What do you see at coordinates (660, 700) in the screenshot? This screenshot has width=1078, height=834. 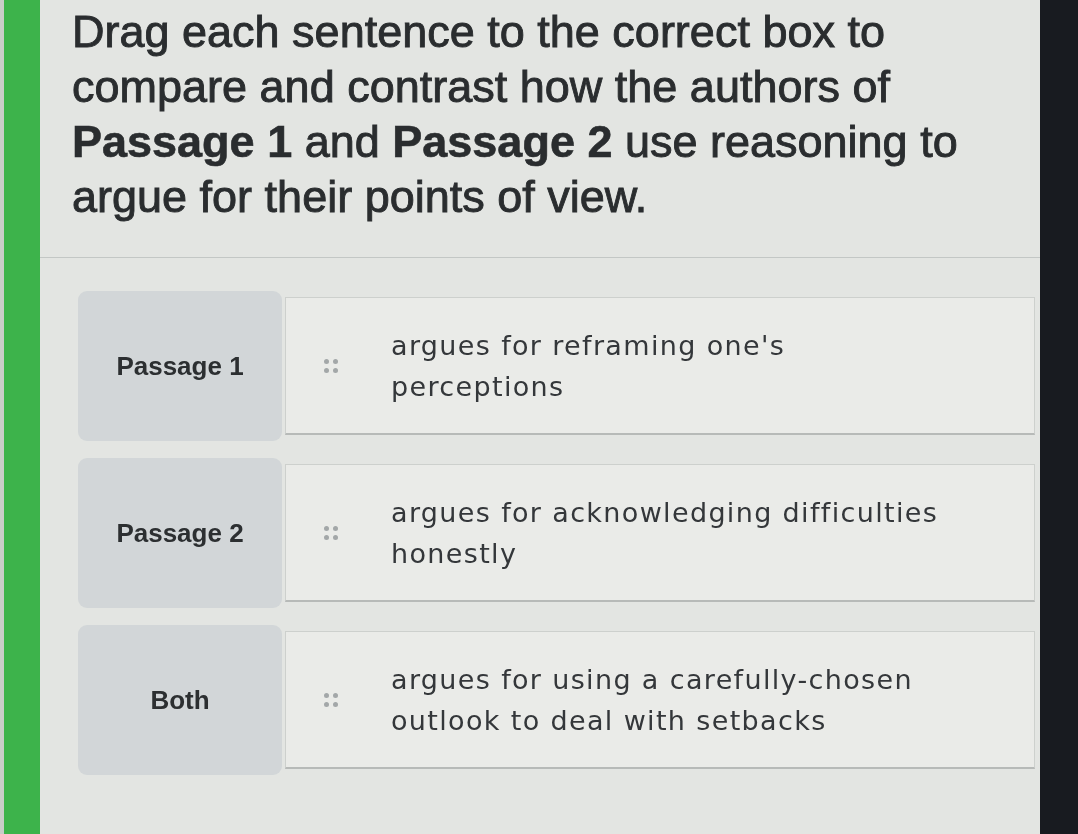 I see `sentence-card: argues for using a carefully-chosen outlook to deal with setbacks` at bounding box center [660, 700].